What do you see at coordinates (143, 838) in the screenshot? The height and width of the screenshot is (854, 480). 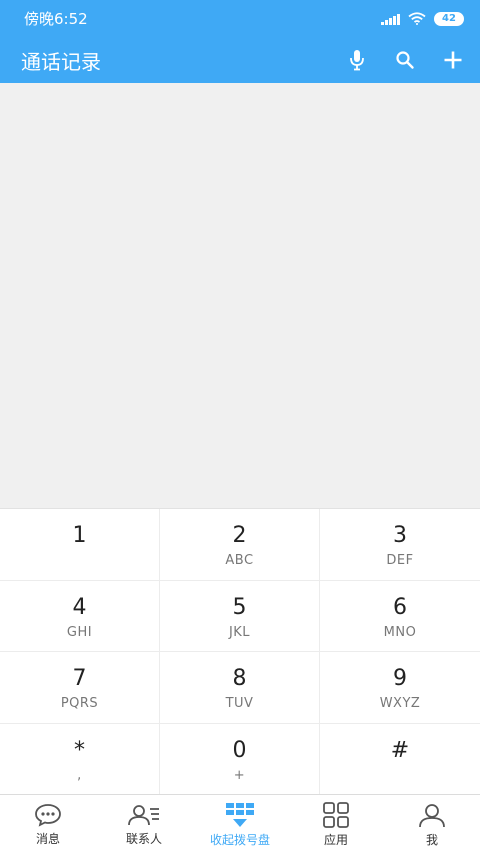 I see `nav-label: 联系人` at bounding box center [143, 838].